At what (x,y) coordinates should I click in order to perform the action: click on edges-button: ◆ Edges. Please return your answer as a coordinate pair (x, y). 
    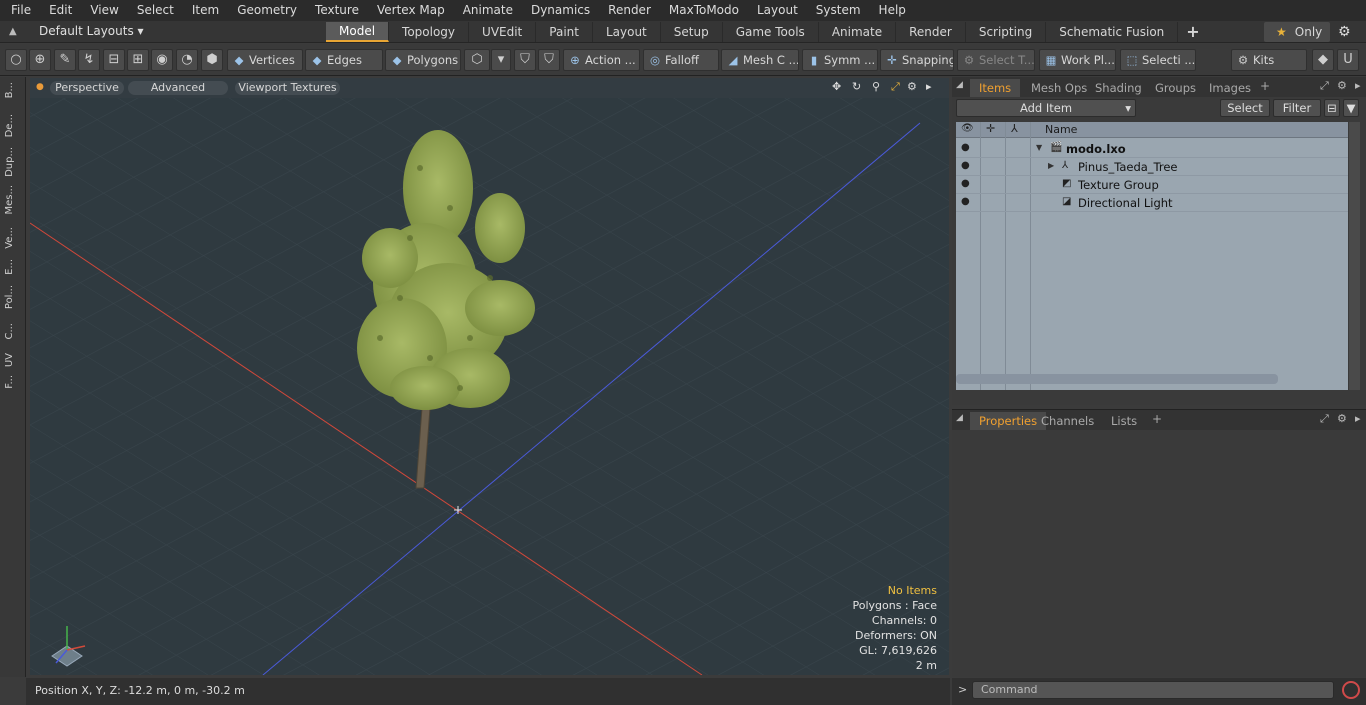
    Looking at the image, I should click on (344, 60).